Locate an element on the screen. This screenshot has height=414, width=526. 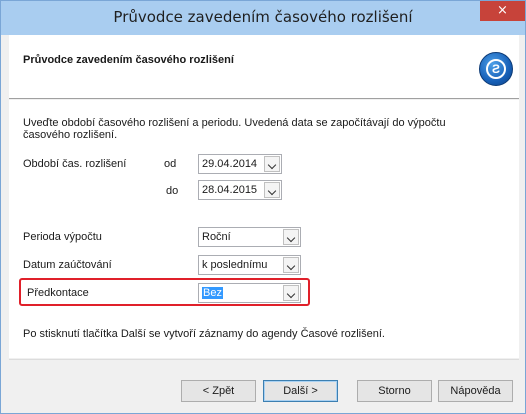
wizard-header: Průvodce zavedením časového rozlišení Ƨ is located at coordinates (264, 67).